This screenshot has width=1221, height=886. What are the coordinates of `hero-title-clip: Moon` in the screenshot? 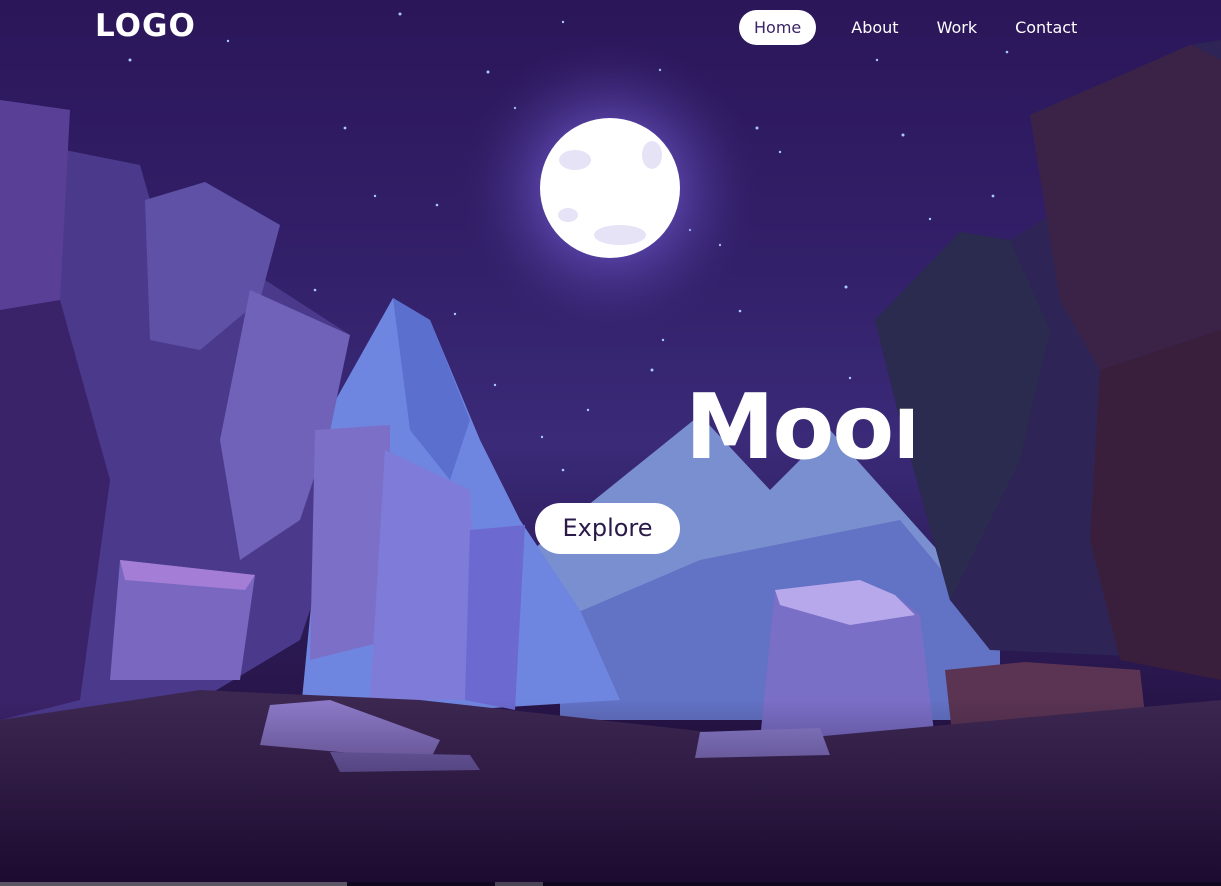 It's located at (799, 427).